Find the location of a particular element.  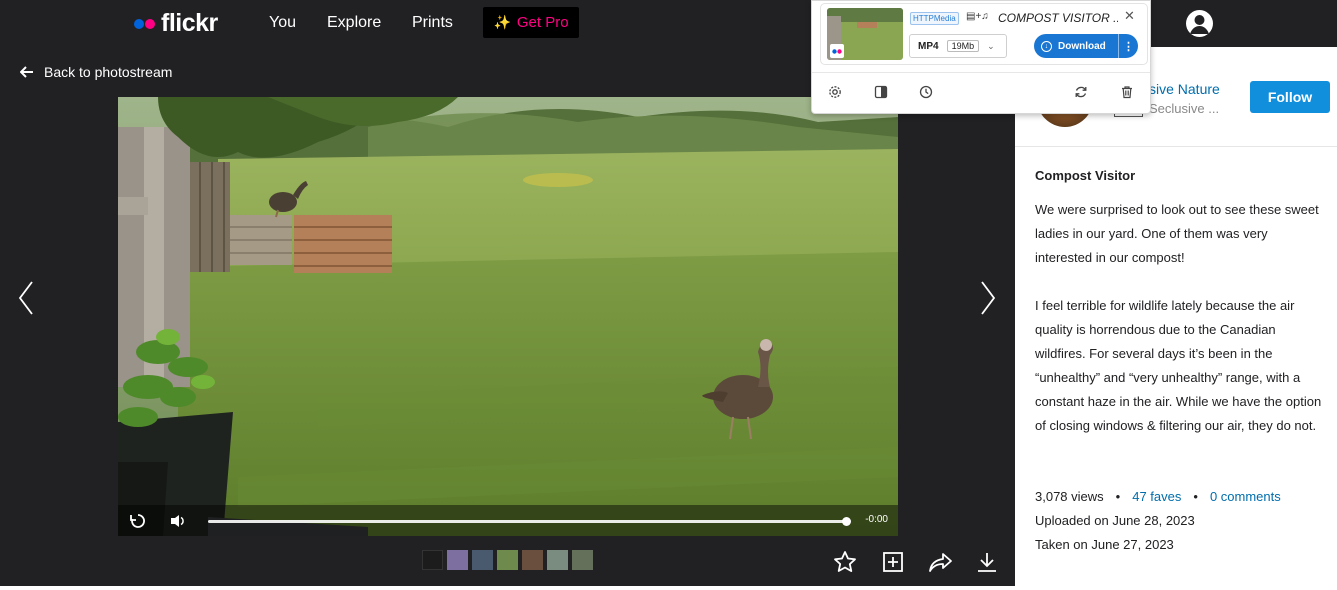

stats-row: 3,078 views • 47 faves • 0 comments is located at coordinates (1158, 497).